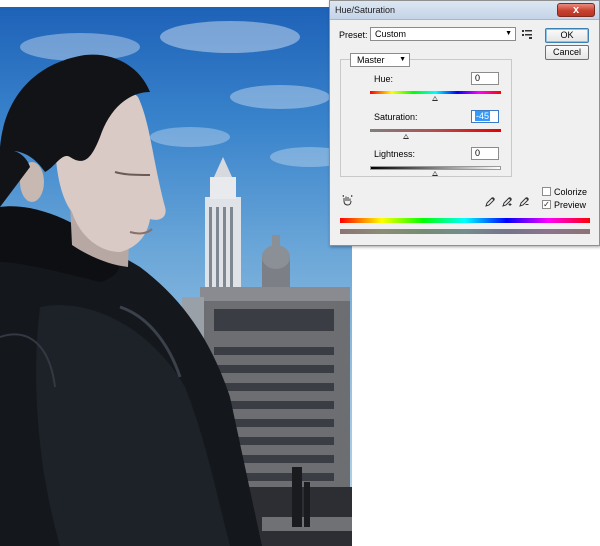  Describe the element at coordinates (384, 79) in the screenshot. I see `hue-label: Hue:` at that location.